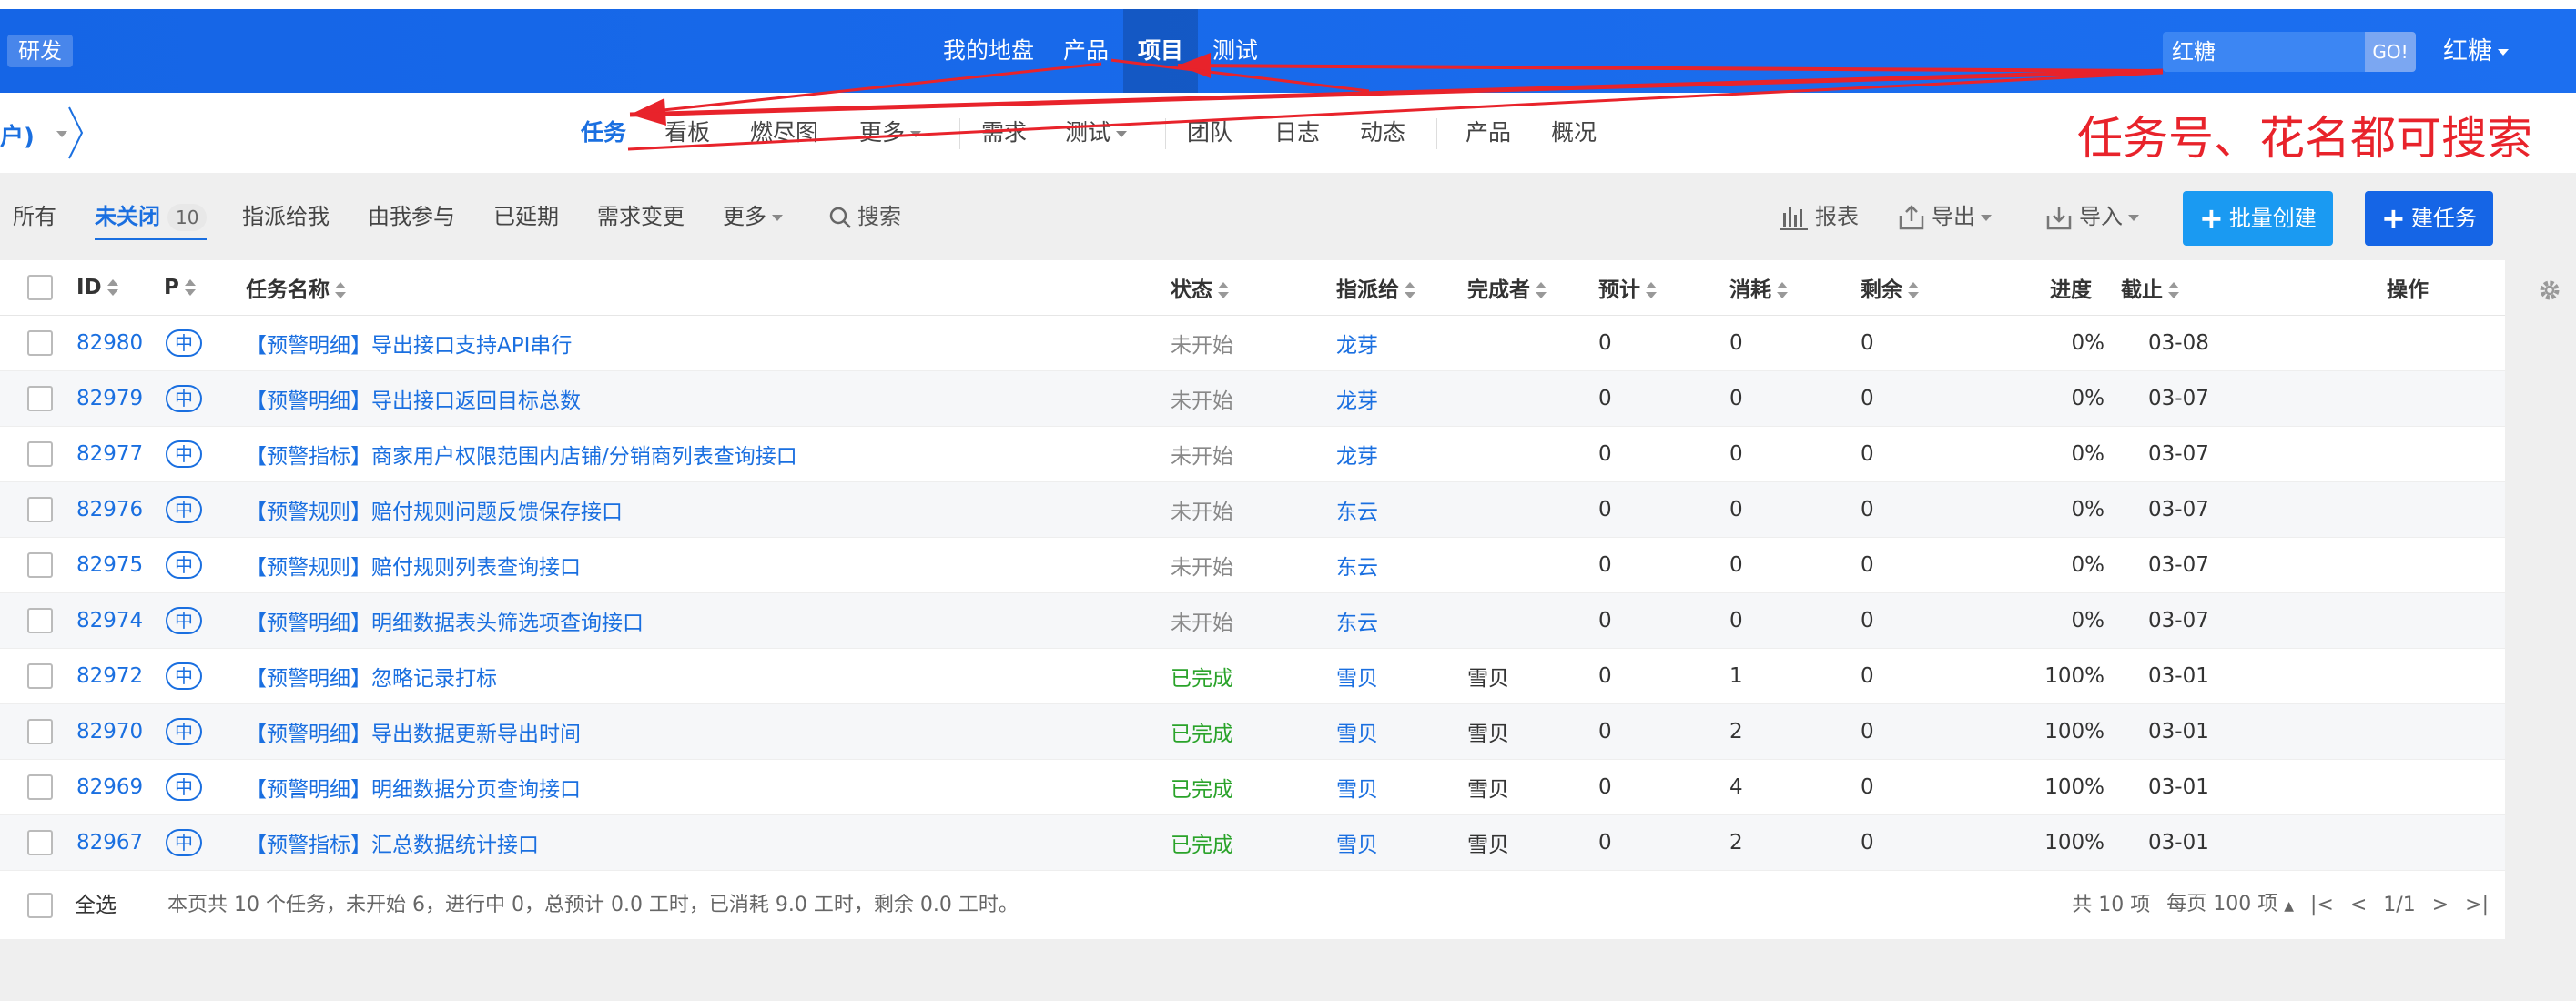 The width and height of the screenshot is (2576, 1001). What do you see at coordinates (413, 401) in the screenshot?
I see `task-name-link: 【预警明细】导出接口返回目标总数` at bounding box center [413, 401].